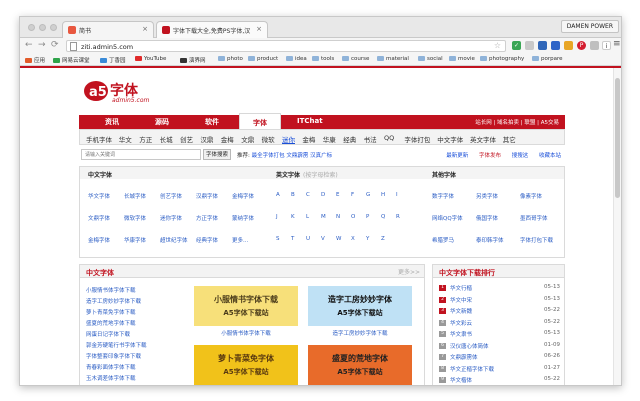 This screenshot has height=401, width=640. Describe the element at coordinates (108, 334) in the screenshot. I see `zh-font-link: 网蛋日记字体下载` at that location.